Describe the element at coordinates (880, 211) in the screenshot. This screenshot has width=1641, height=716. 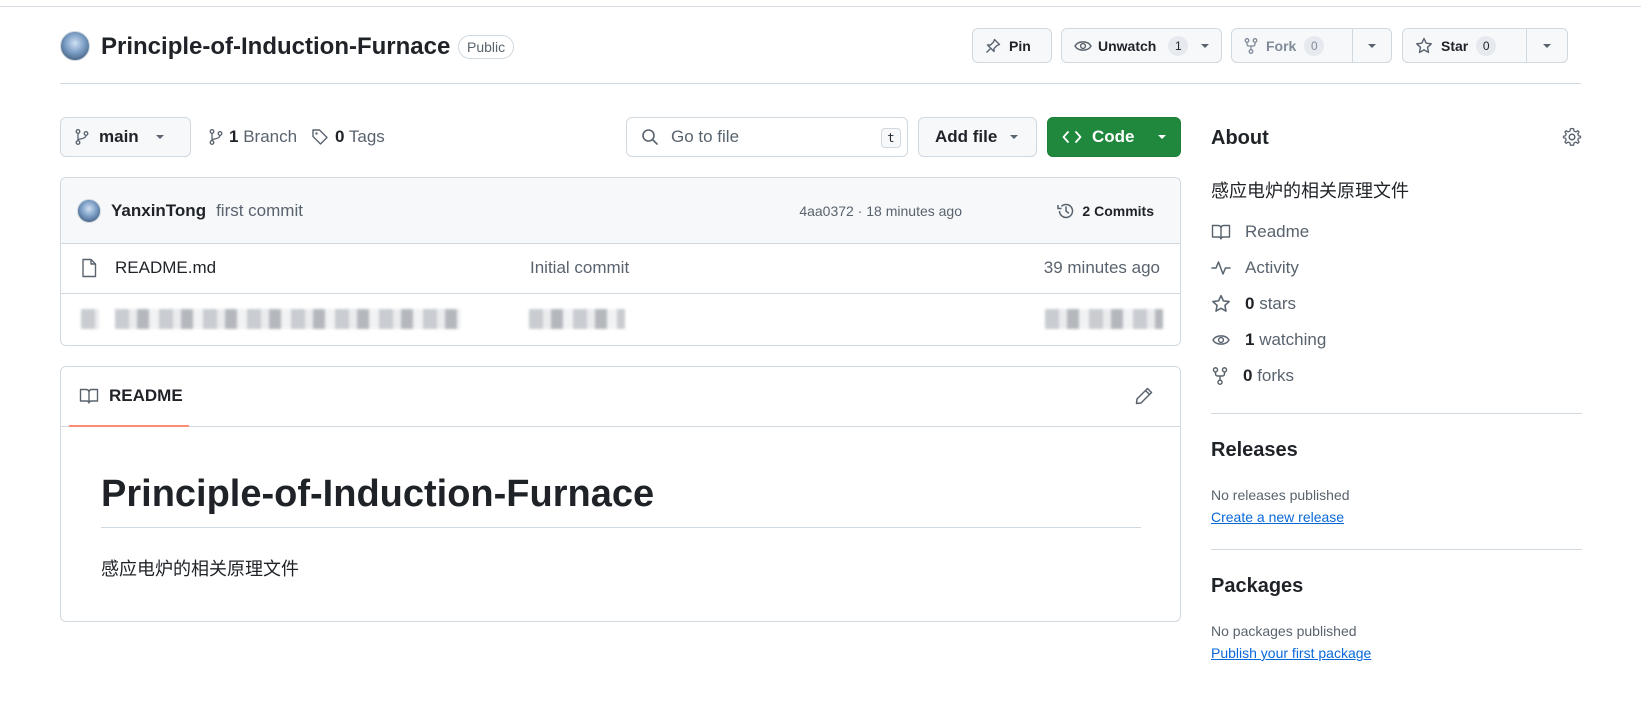
I see `commit-meta: 4aa0372 · 18 minutes ago` at that location.